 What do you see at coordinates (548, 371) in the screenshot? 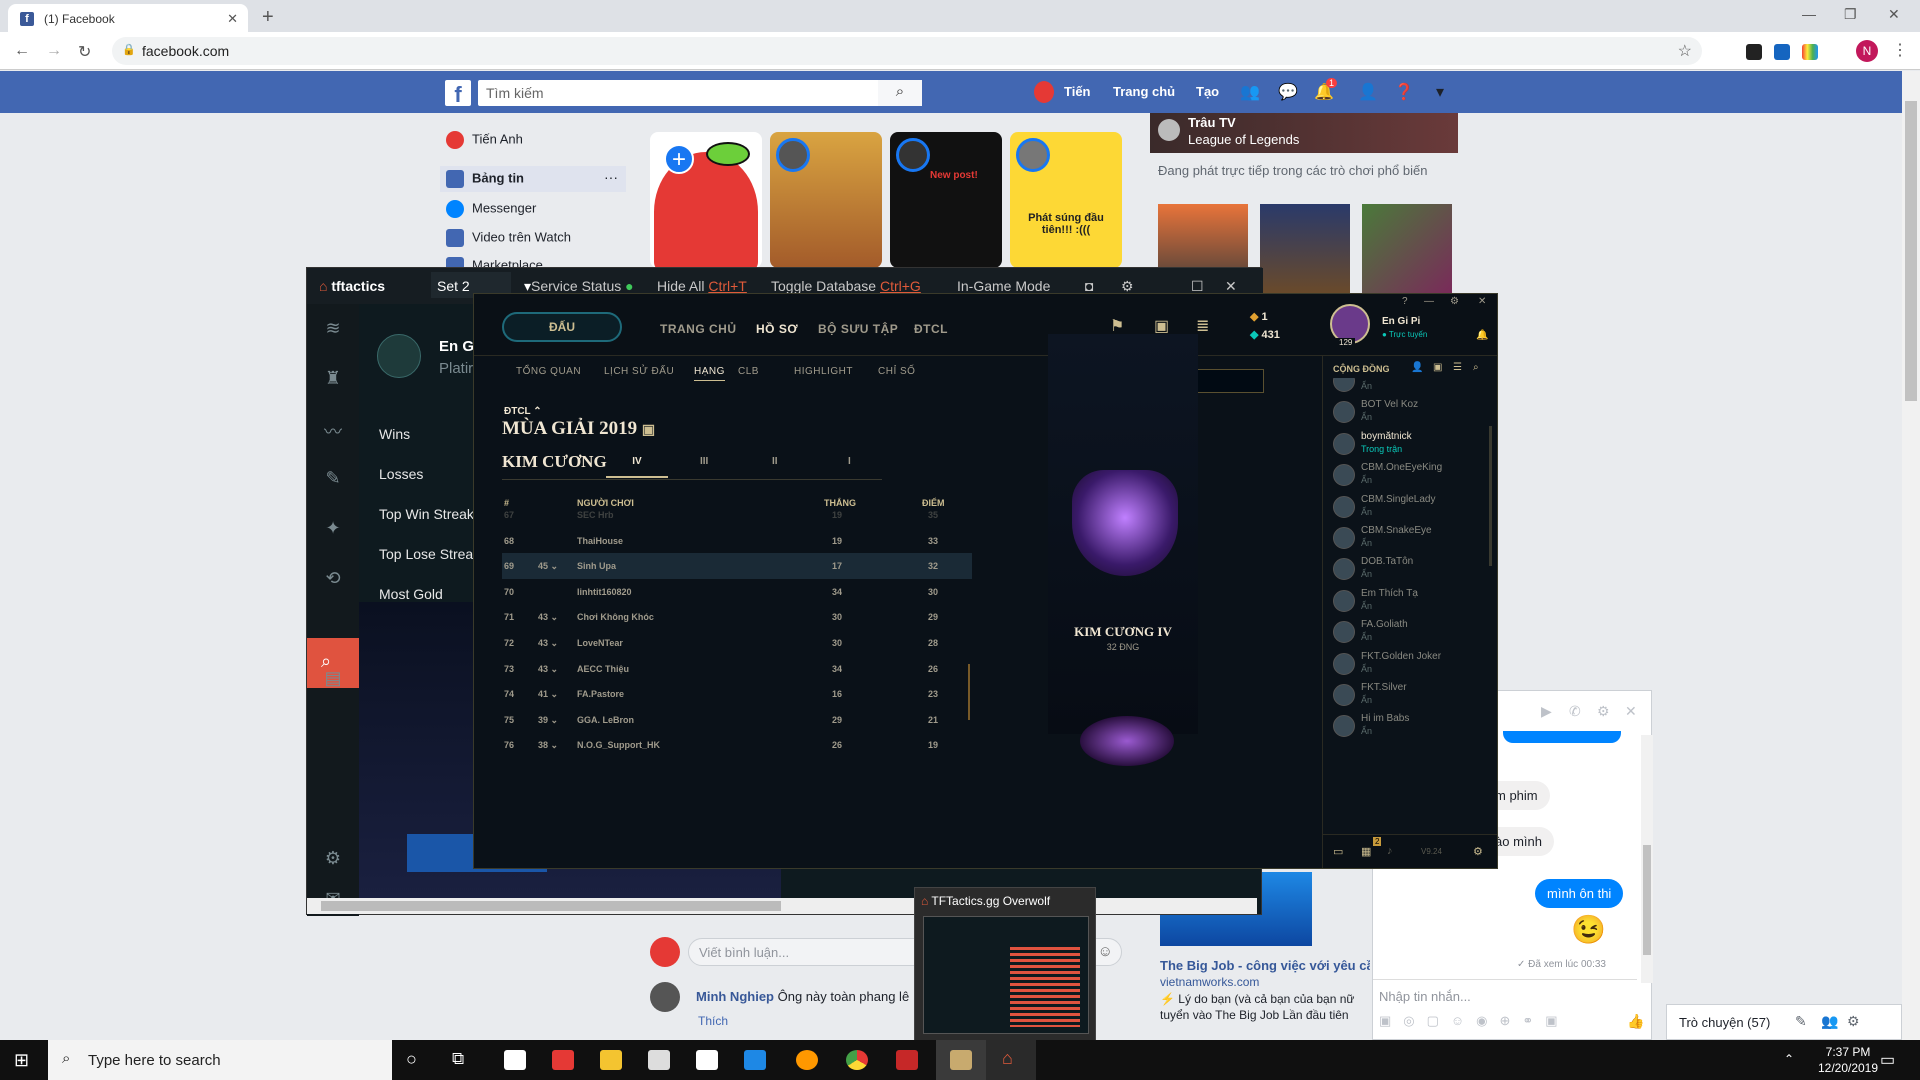
I see `subnav-overview: TỔNG QUAN` at bounding box center [548, 371].